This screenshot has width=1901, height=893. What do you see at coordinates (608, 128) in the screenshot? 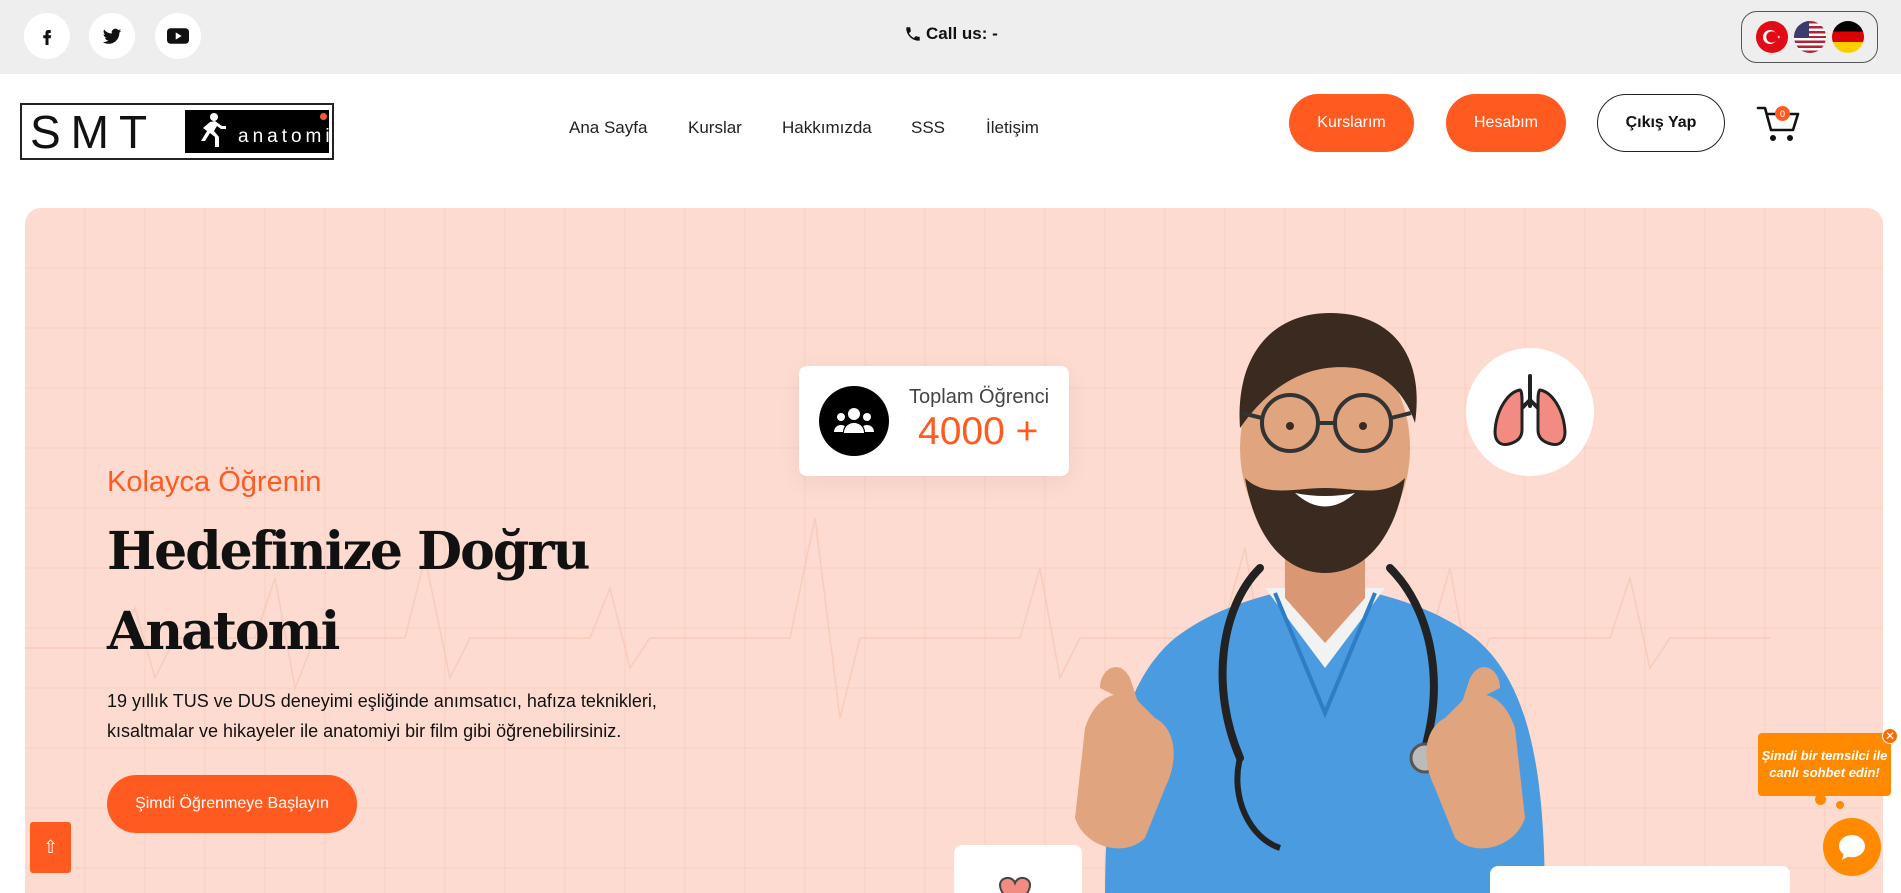
I see `nav-home: Ana Sayfa` at bounding box center [608, 128].